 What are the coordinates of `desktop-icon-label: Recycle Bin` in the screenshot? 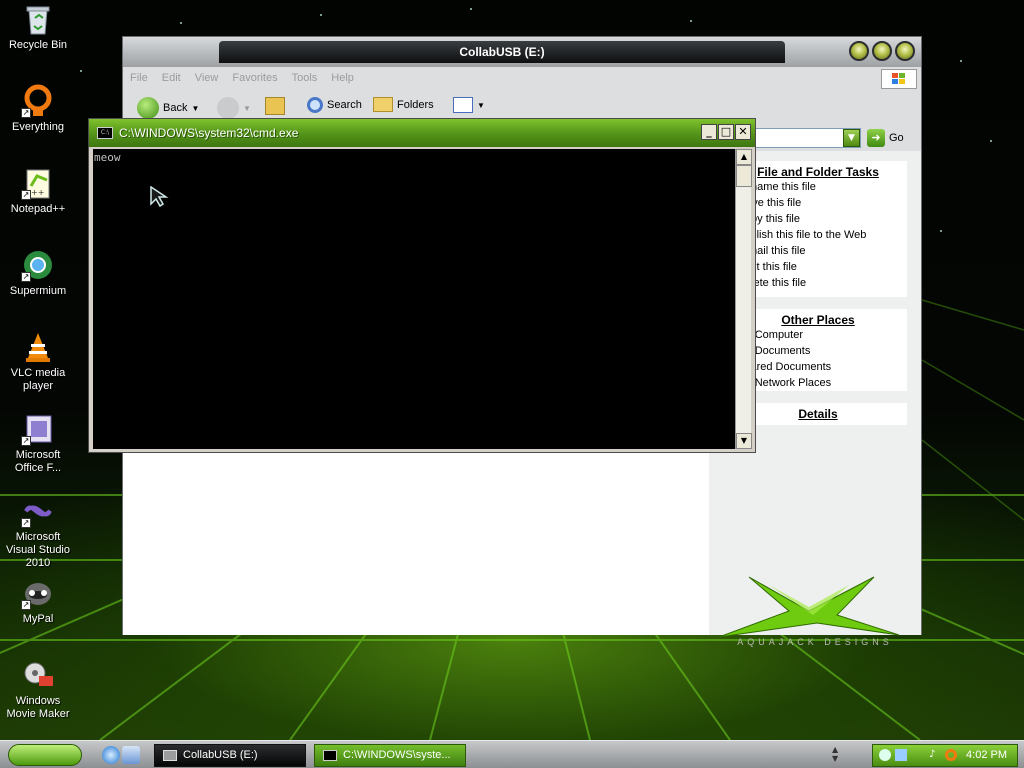 It's located at (38, 45).